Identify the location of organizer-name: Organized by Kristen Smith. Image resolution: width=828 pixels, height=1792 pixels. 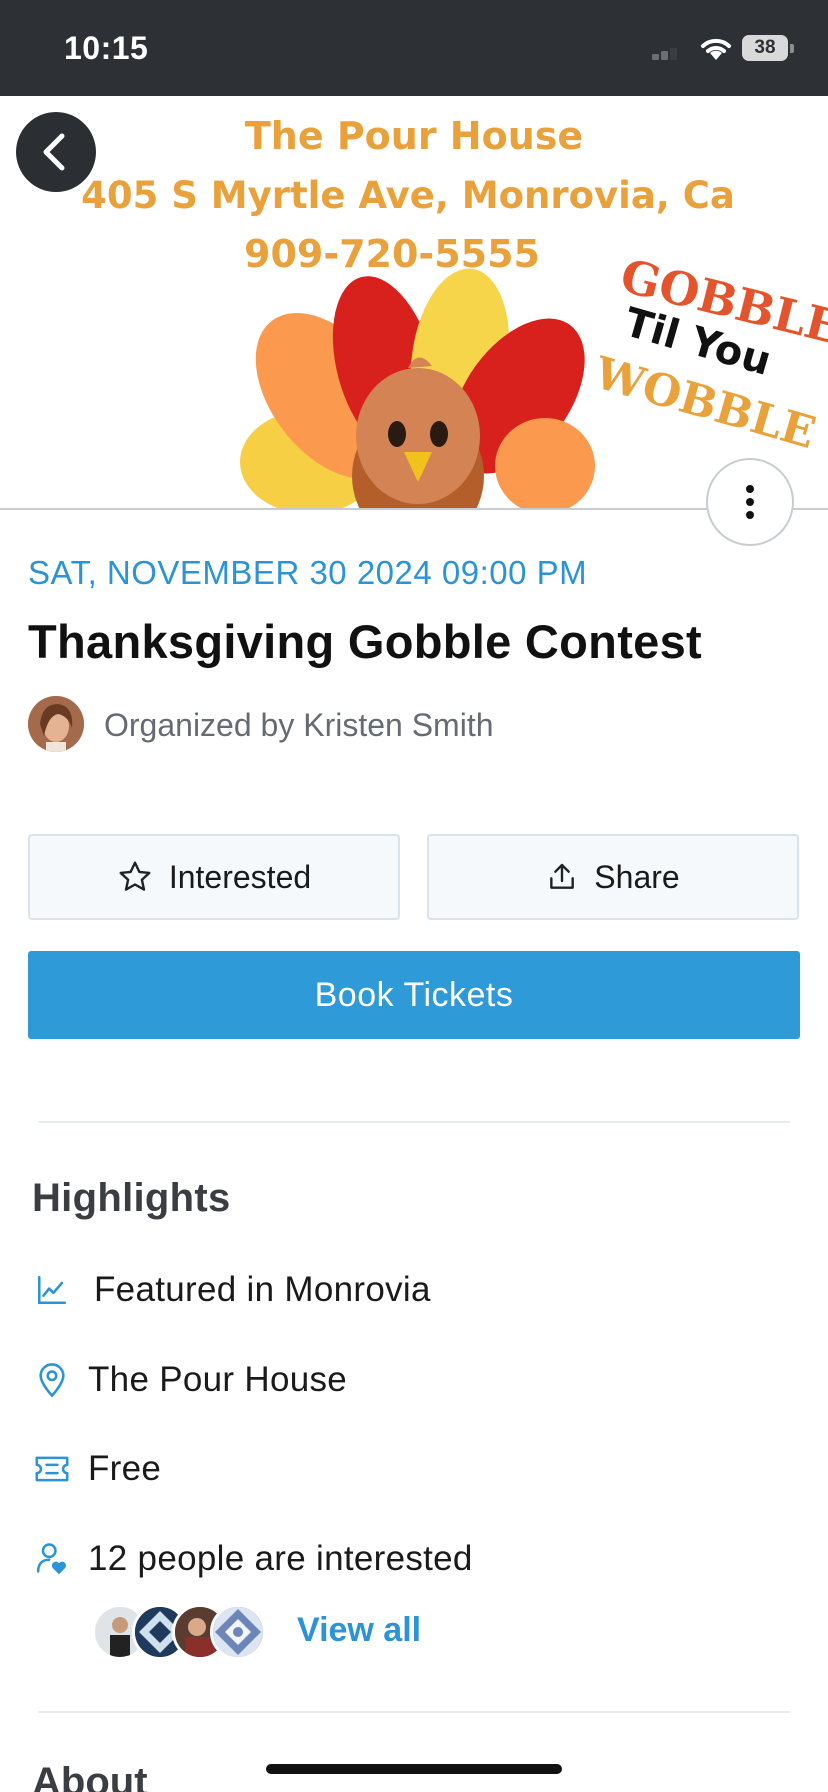
(299, 725).